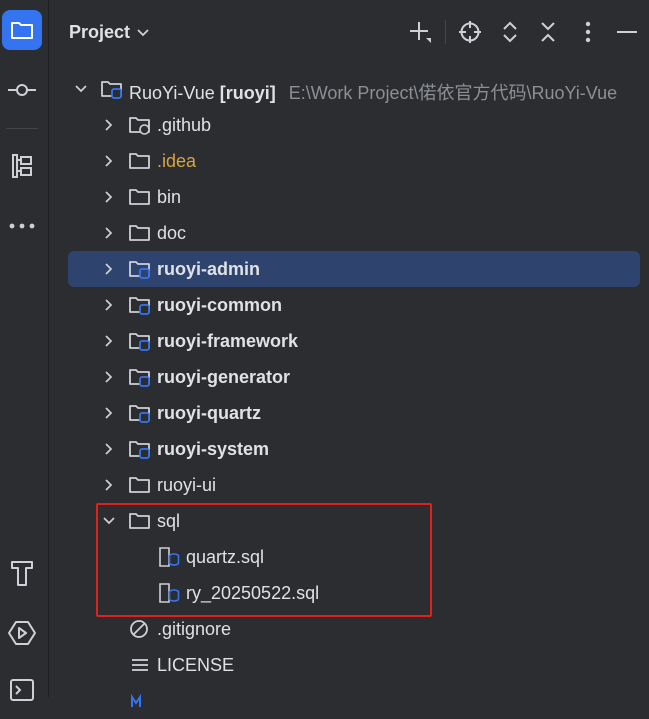 The width and height of the screenshot is (649, 719). I want to click on module-name: [ruoyi], so click(247, 93).